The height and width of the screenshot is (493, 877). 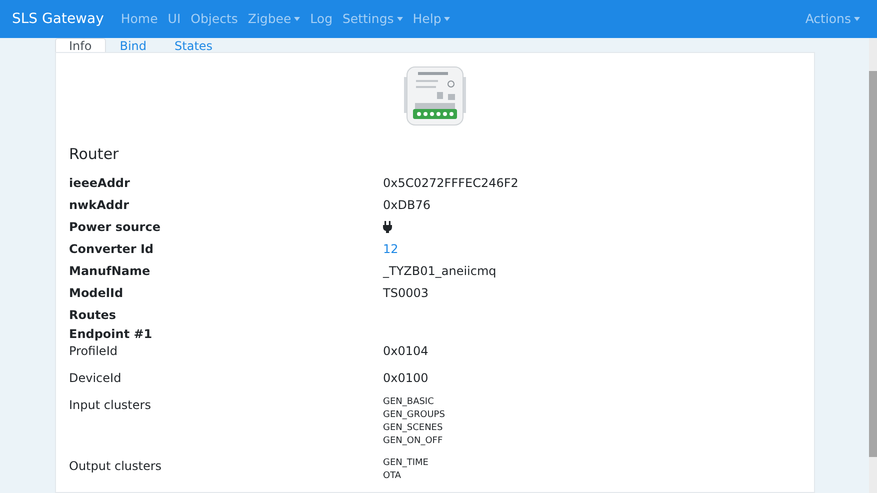 I want to click on scrollbar, so click(x=873, y=265).